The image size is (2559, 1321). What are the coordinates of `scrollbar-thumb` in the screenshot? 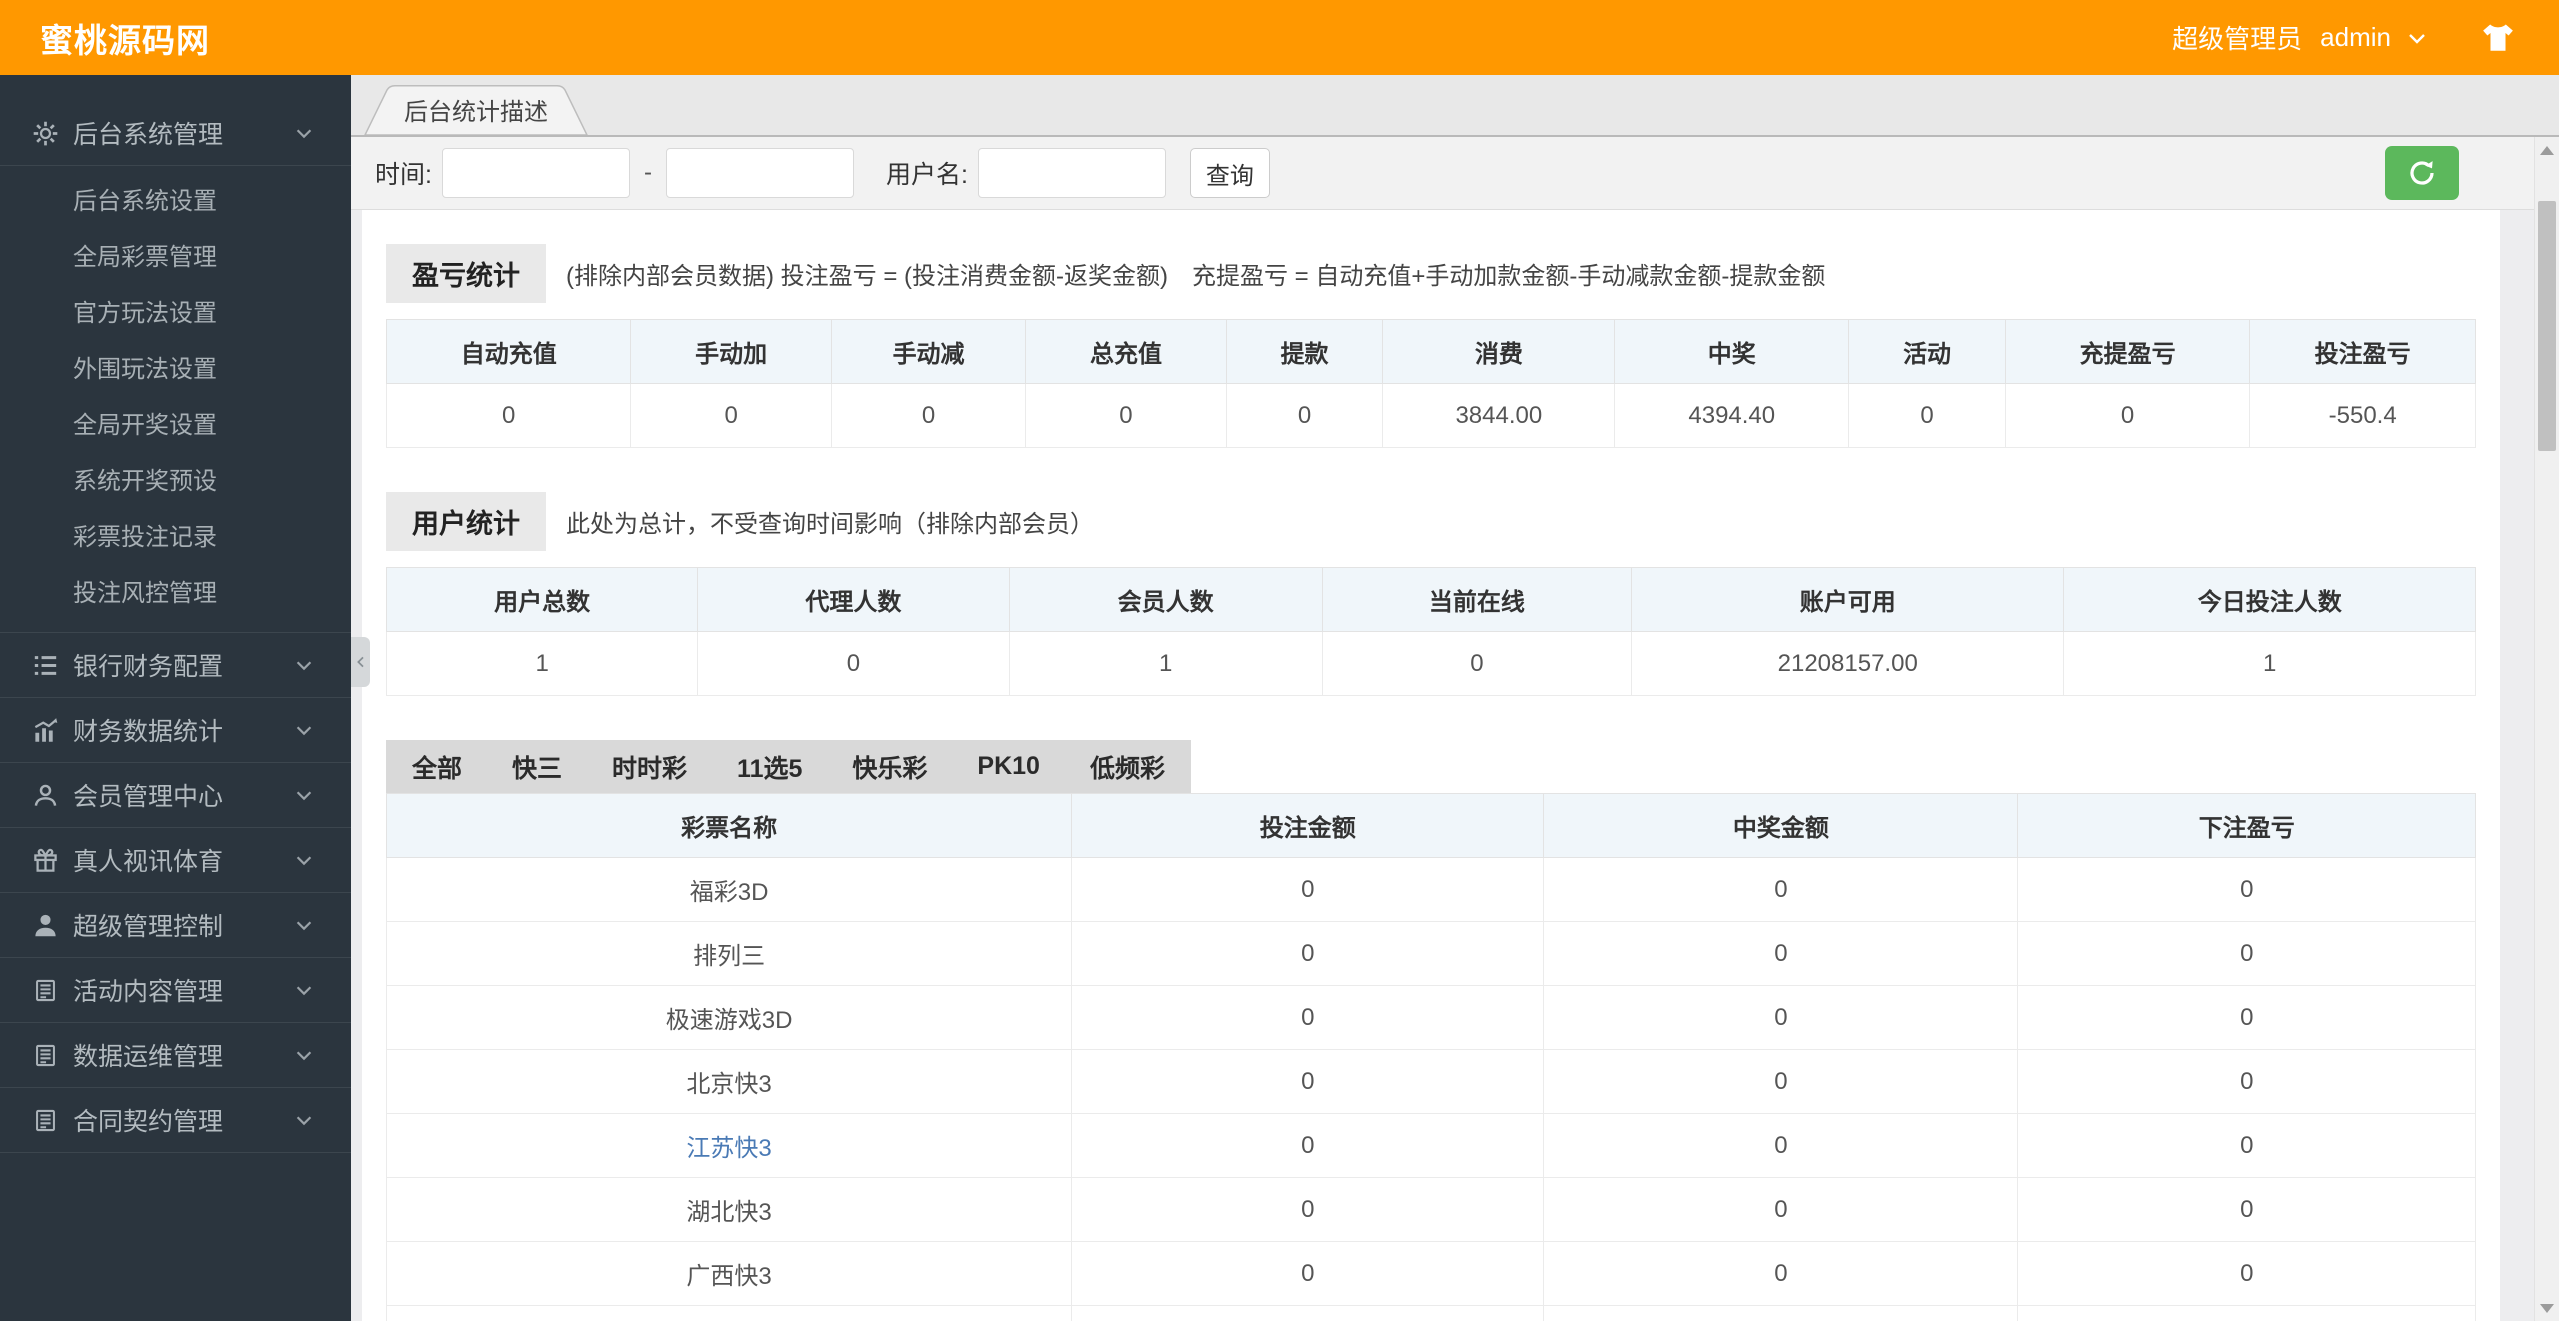 It's located at (2547, 326).